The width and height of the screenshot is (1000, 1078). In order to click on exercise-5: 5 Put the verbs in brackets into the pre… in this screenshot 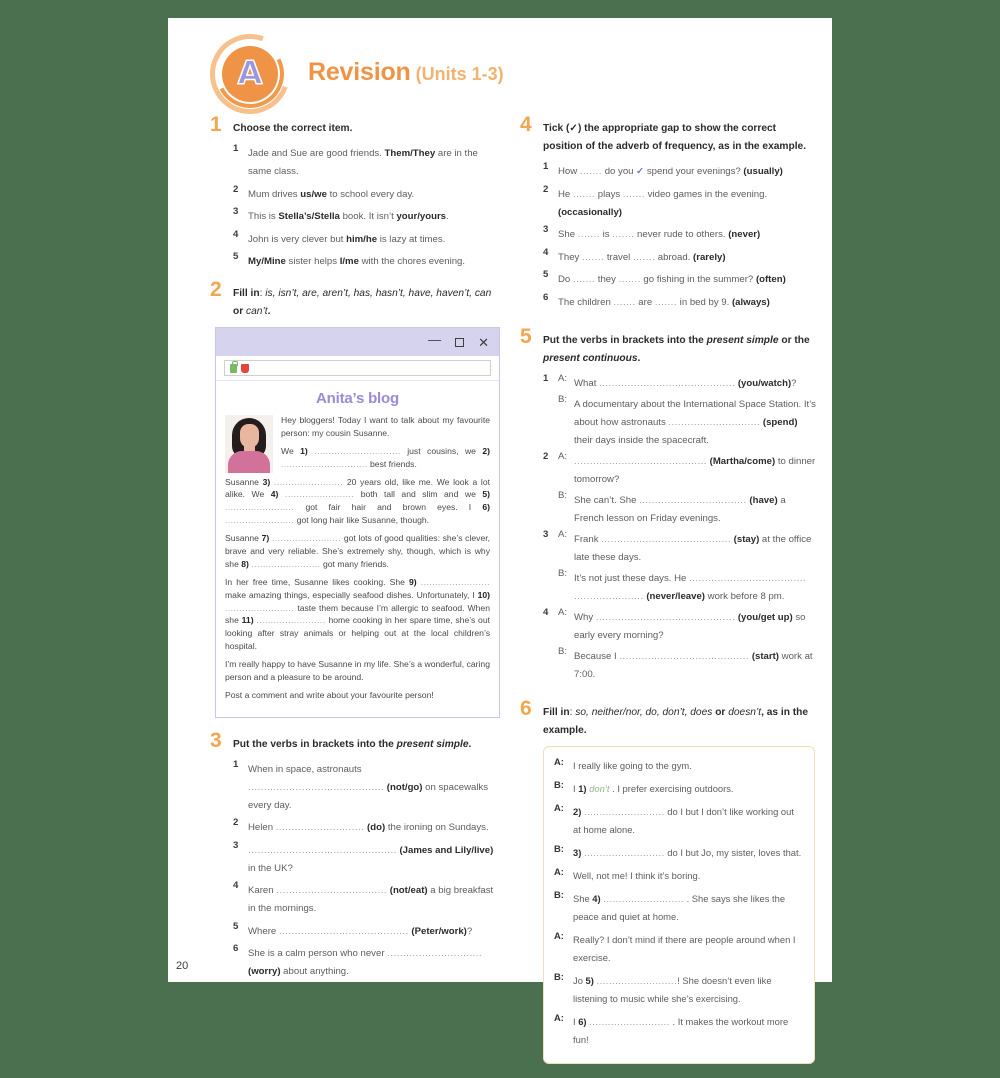, I will do `click(668, 504)`.